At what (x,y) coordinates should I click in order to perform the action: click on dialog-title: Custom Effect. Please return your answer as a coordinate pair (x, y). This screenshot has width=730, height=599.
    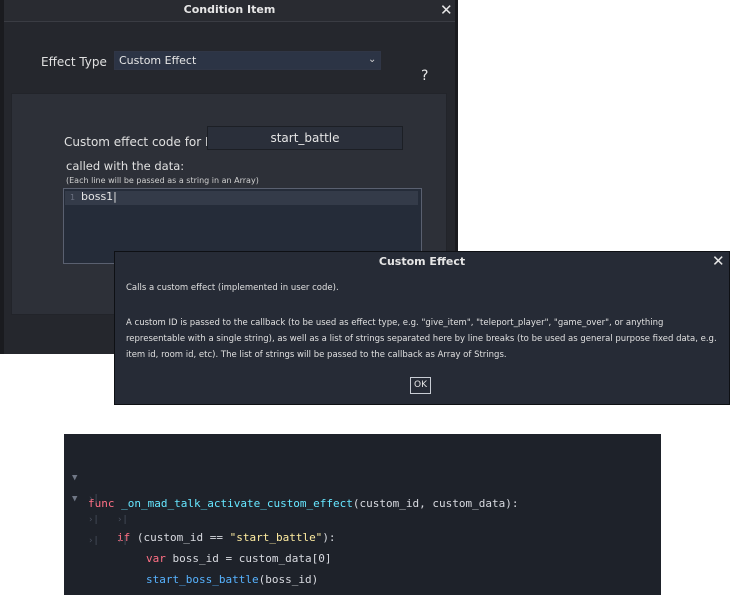
    Looking at the image, I should click on (422, 261).